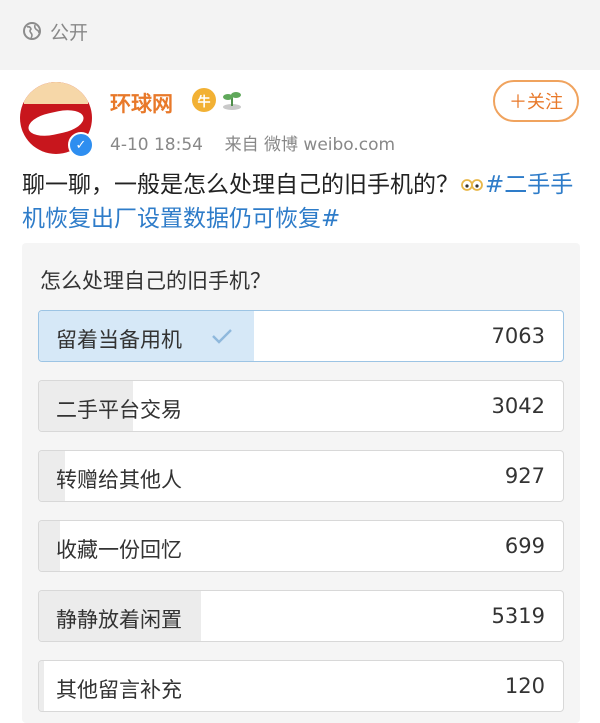 The image size is (600, 723). Describe the element at coordinates (472, 185) in the screenshot. I see `glasses-emoji-icon` at that location.